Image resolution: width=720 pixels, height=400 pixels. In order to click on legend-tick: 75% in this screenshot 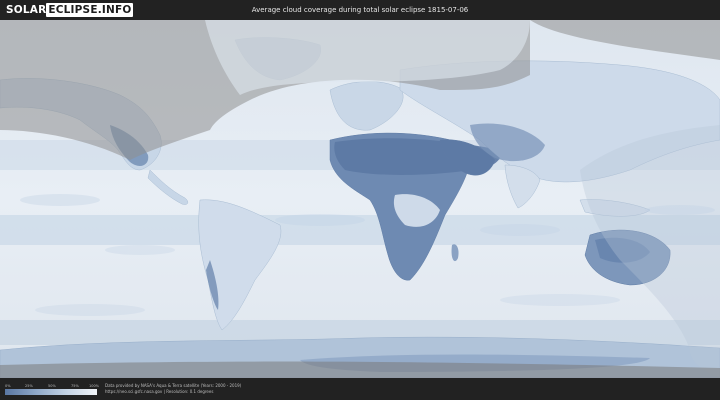, I will do `click(75, 386)`.